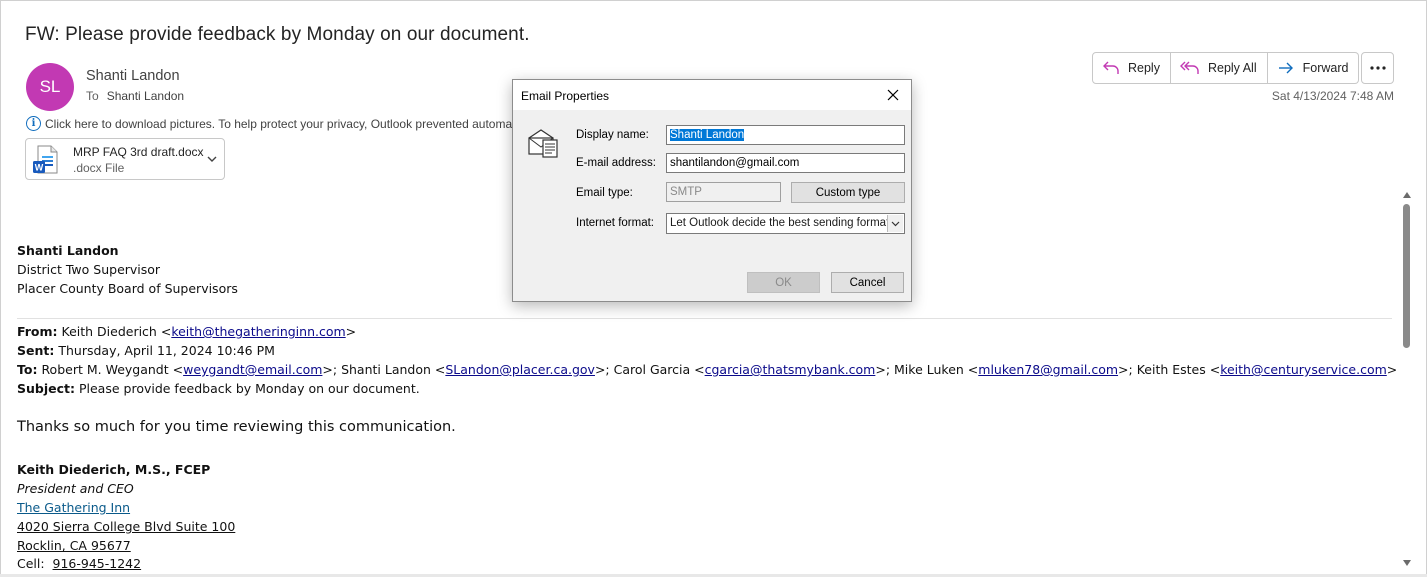 Image resolution: width=1427 pixels, height=577 pixels. I want to click on reply-label: Reply, so click(1144, 68).